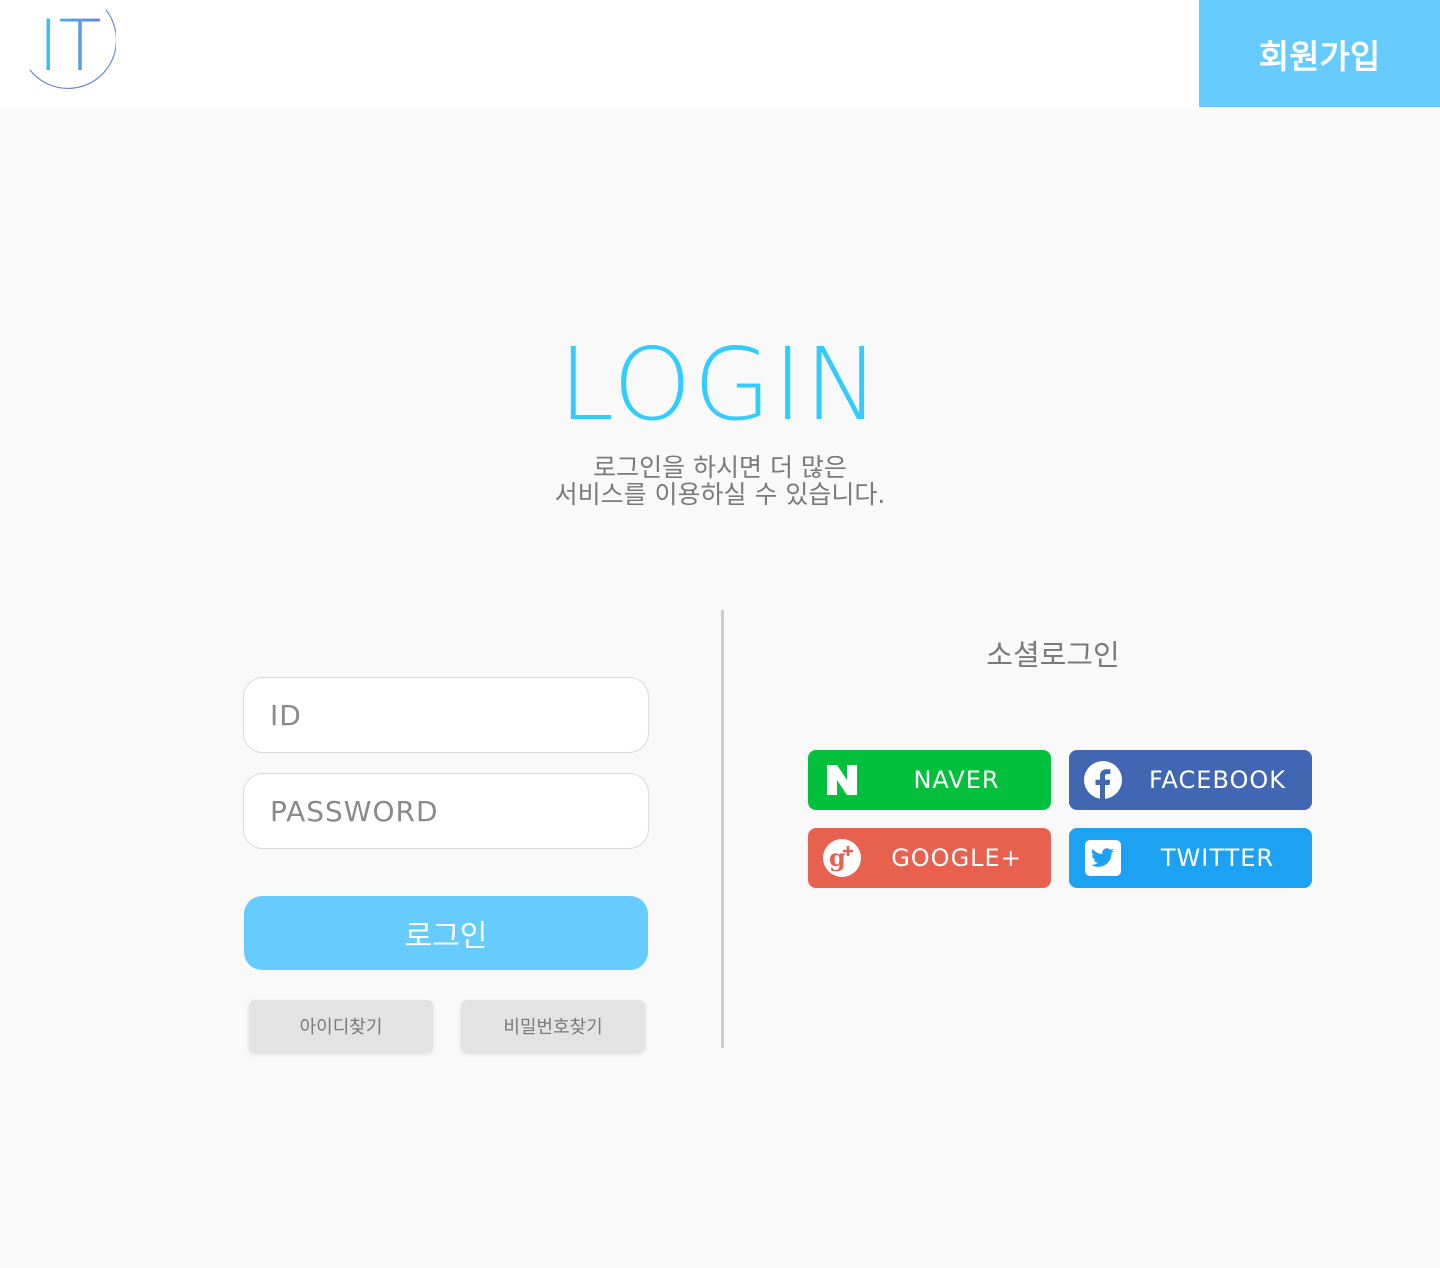 The height and width of the screenshot is (1268, 1440). Describe the element at coordinates (446, 715) in the screenshot. I see `id-input` at that location.